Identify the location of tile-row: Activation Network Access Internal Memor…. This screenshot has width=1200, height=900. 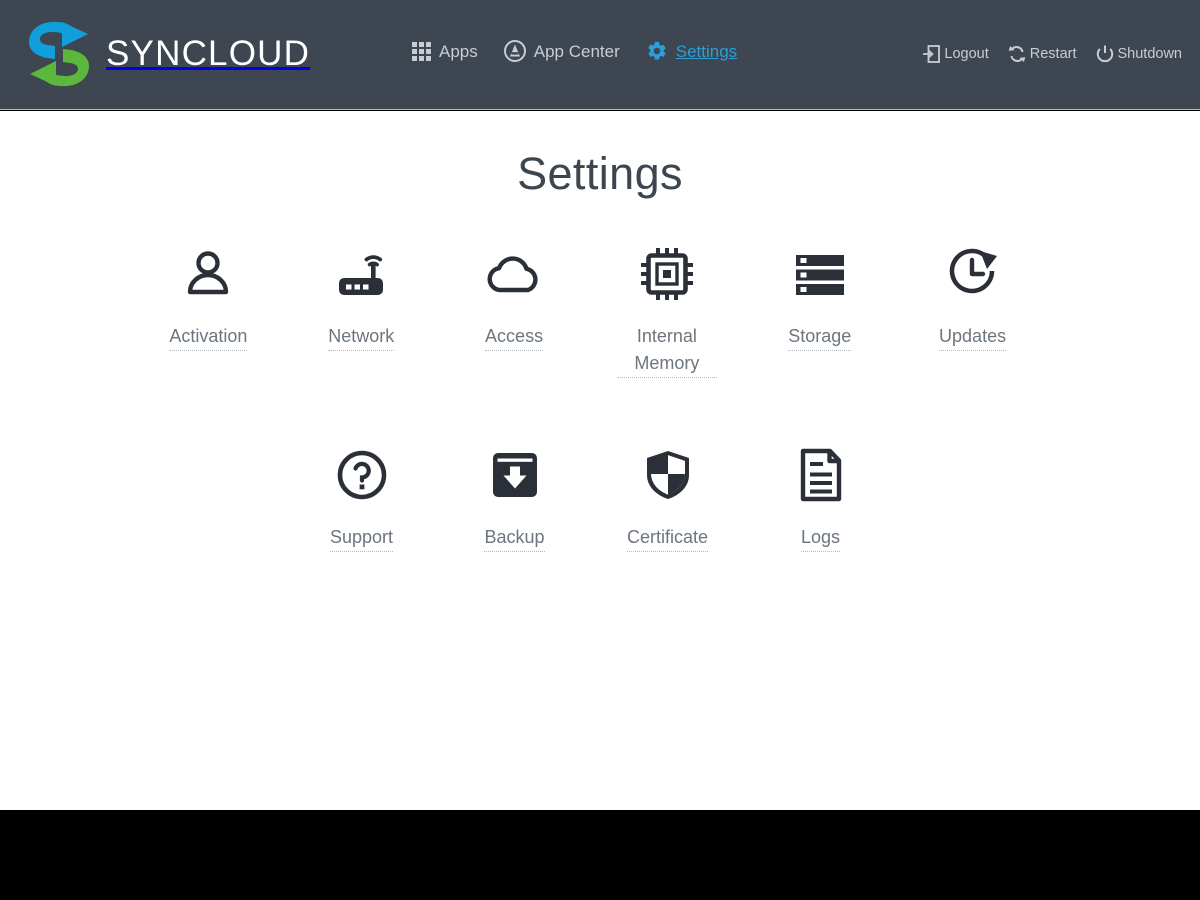
(590, 310).